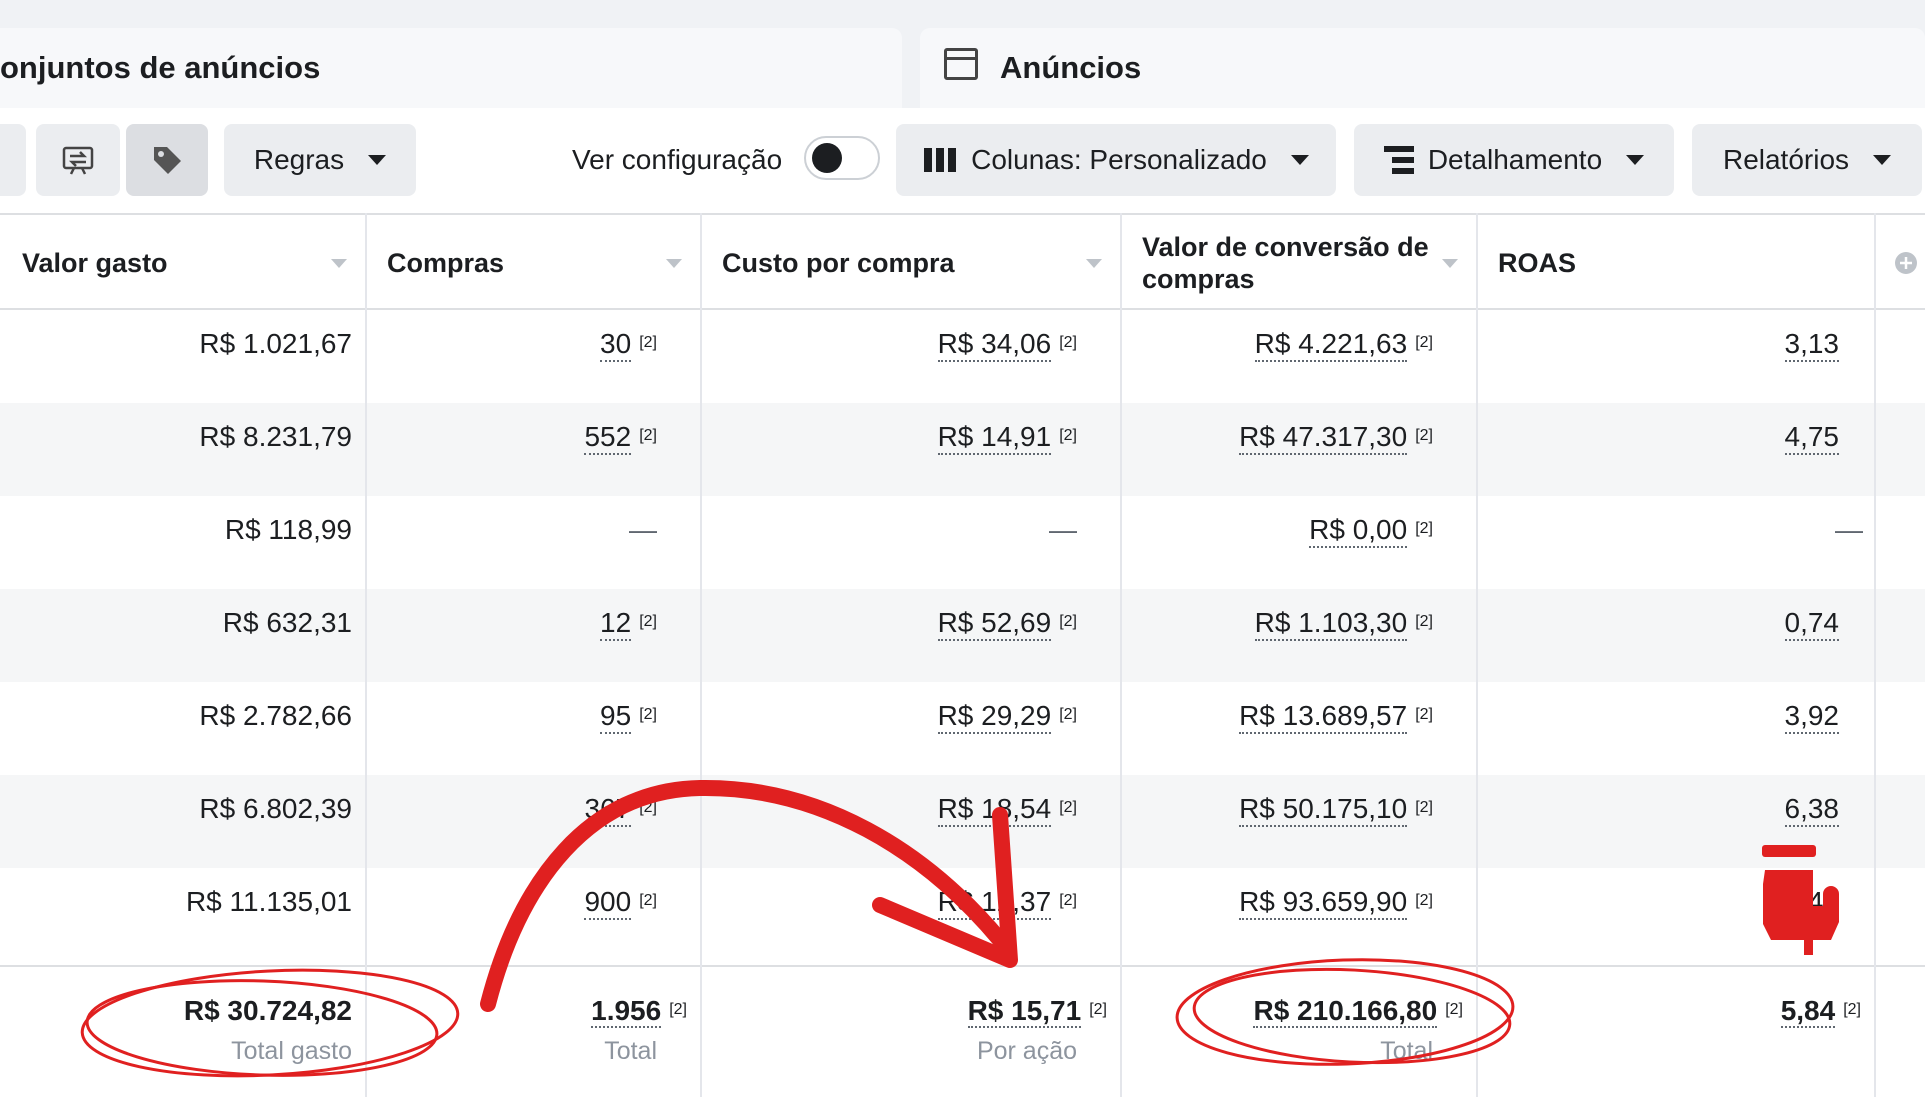 This screenshot has width=1925, height=1097. Describe the element at coordinates (1811, 903) in the screenshot. I see `cell-roas: 8,41` at that location.